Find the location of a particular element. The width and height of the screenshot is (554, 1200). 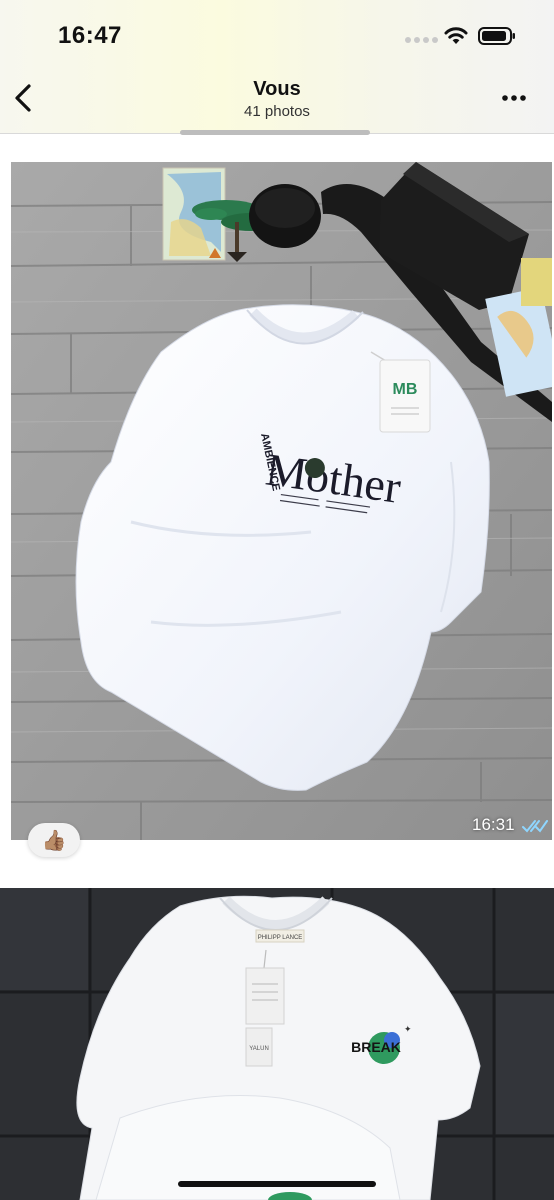

tag-logo-text: MB is located at coordinates (405, 389).